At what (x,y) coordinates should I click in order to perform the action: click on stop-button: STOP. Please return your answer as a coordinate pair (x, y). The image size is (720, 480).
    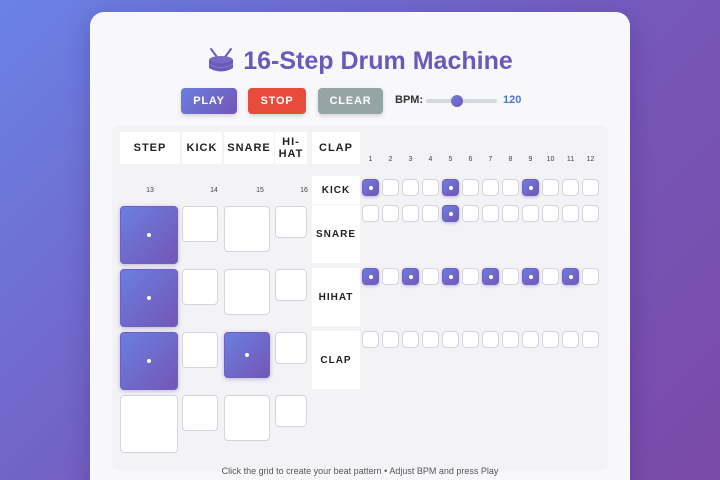
    Looking at the image, I should click on (277, 101).